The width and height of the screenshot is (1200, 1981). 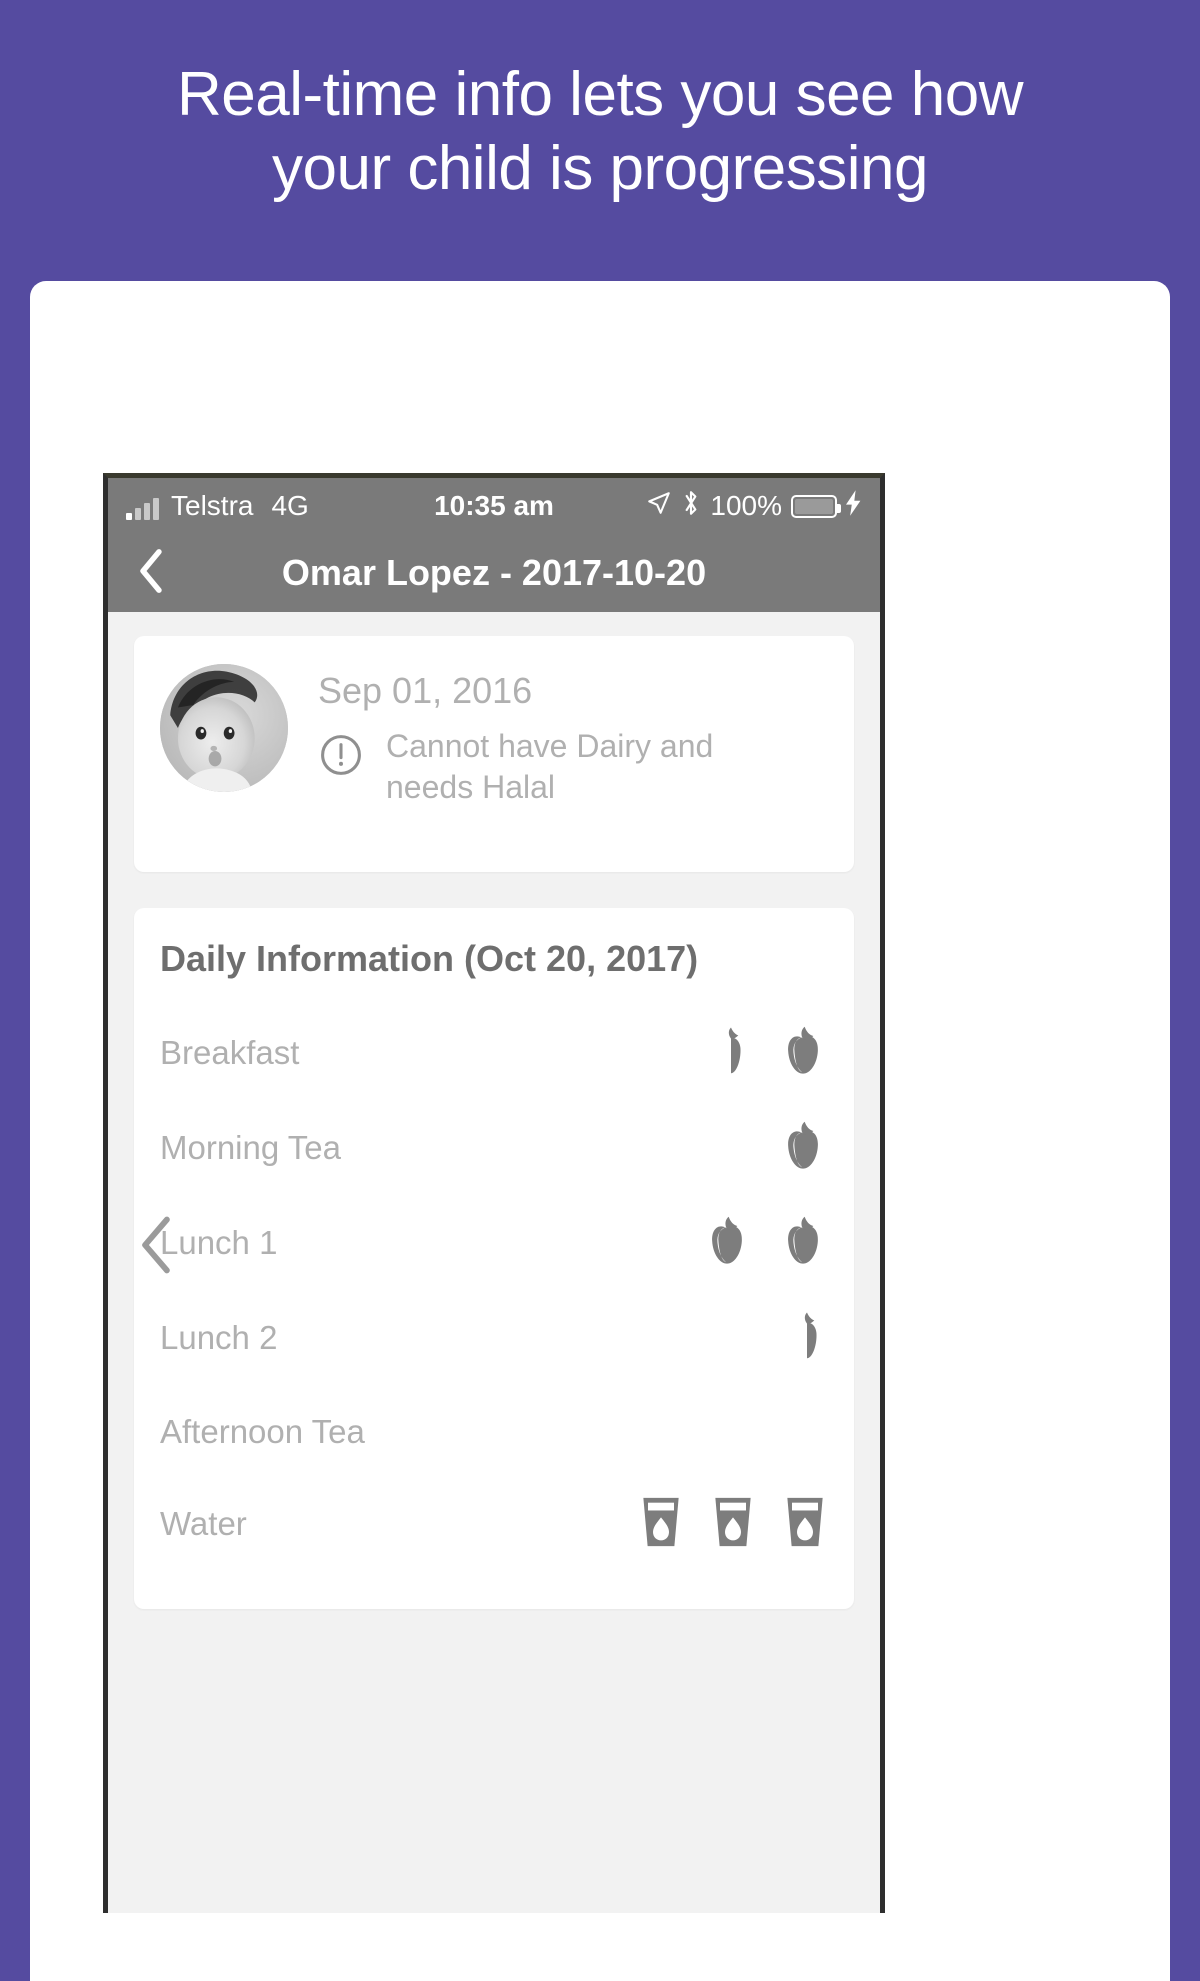 What do you see at coordinates (290, 505) in the screenshot?
I see `network-type-label: 4G` at bounding box center [290, 505].